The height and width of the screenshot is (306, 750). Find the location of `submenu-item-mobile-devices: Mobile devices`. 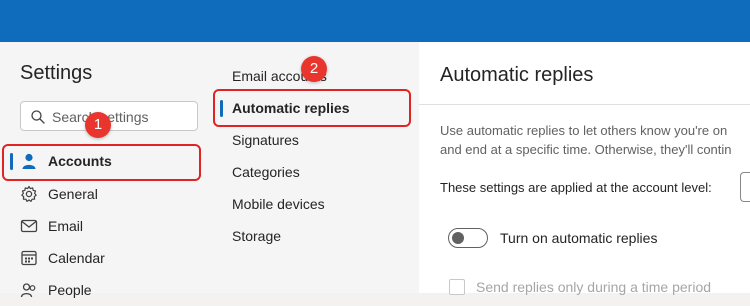

submenu-item-mobile-devices: Mobile devices is located at coordinates (318, 204).